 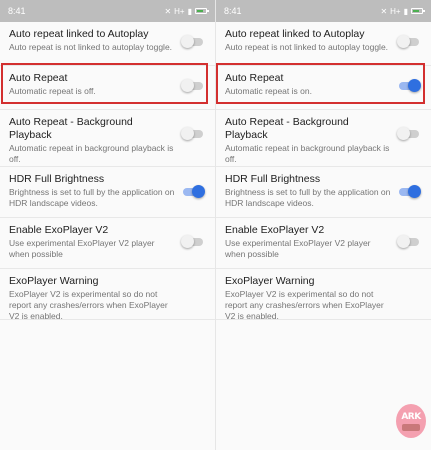 I want to click on highlight-box-left, so click(x=104, y=83).